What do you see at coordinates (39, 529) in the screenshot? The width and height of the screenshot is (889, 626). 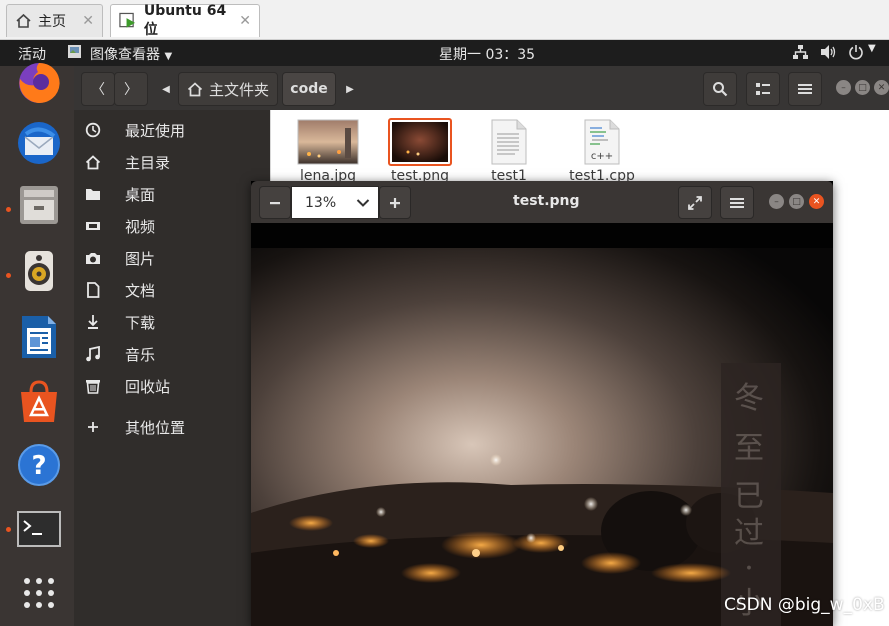 I see `terminal-icon` at bounding box center [39, 529].